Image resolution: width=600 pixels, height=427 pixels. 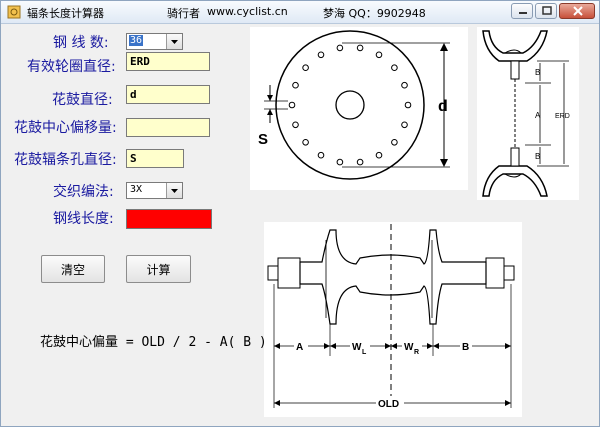 I want to click on hub-a-label: A, so click(x=299, y=347).